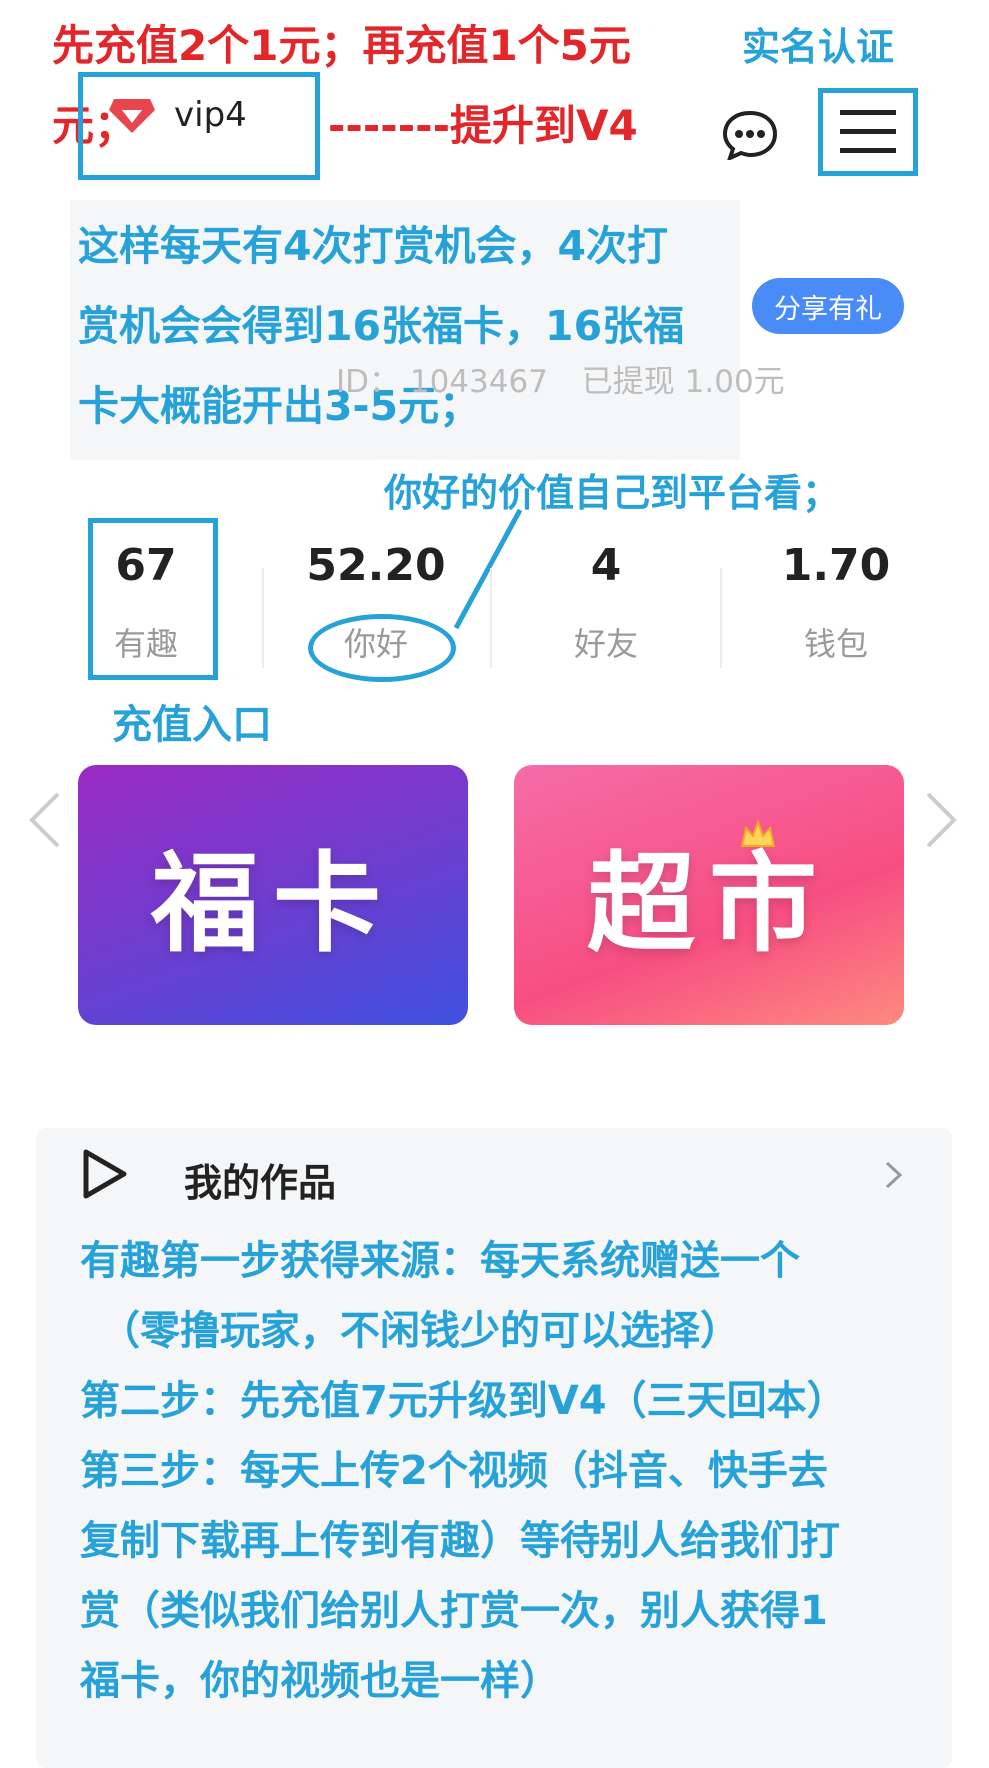 The height and width of the screenshot is (1768, 989). Describe the element at coordinates (440, 1261) in the screenshot. I see `instruction-line: 有趣第一步获得来源：每天系统赠送一个` at that location.